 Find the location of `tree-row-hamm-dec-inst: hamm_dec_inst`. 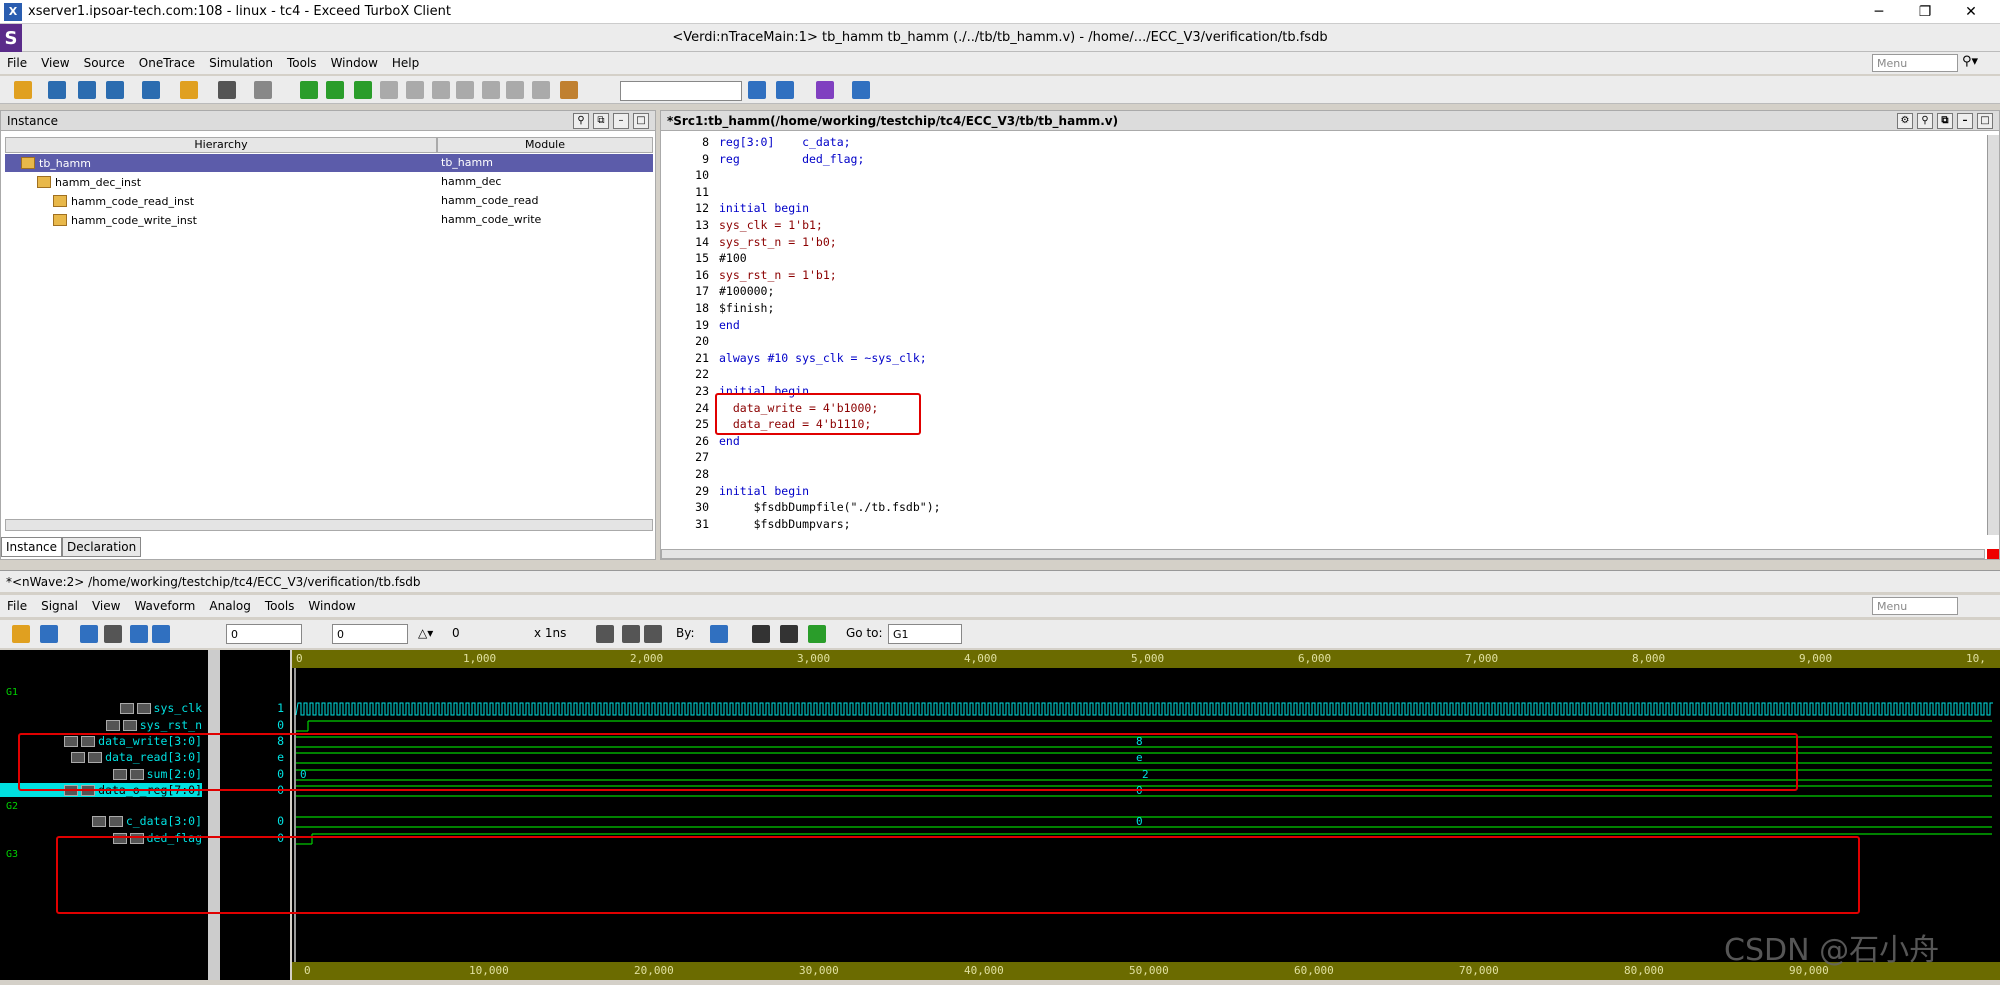

tree-row-hamm-dec-inst: hamm_dec_inst is located at coordinates (89, 182).